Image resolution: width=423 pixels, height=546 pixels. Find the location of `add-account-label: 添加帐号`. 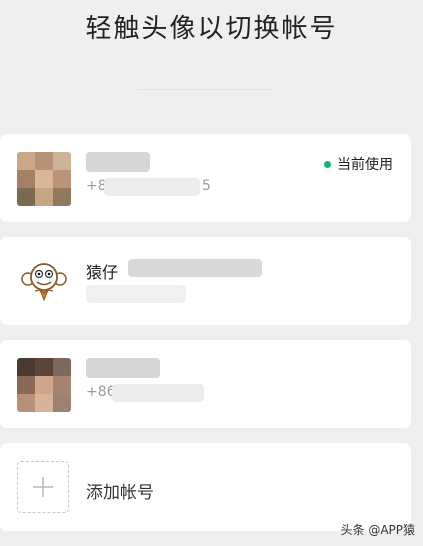

add-account-label: 添加帐号 is located at coordinates (120, 493).